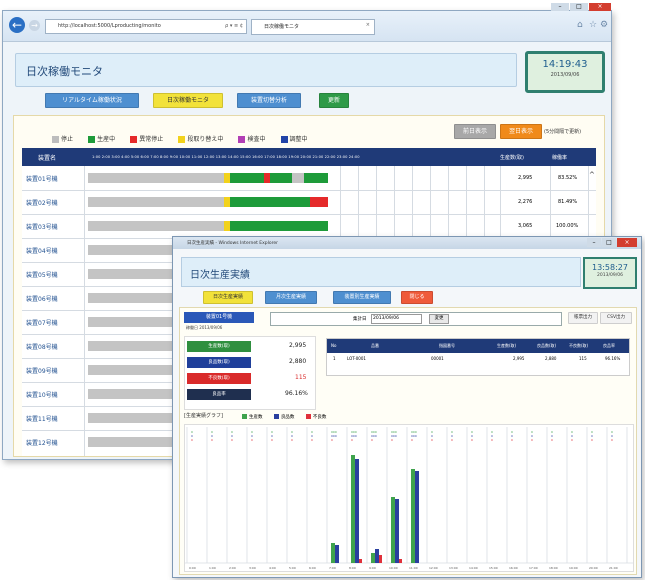  Describe the element at coordinates (54, 346) in the screenshot. I see `device-name: 装置08号機` at that location.